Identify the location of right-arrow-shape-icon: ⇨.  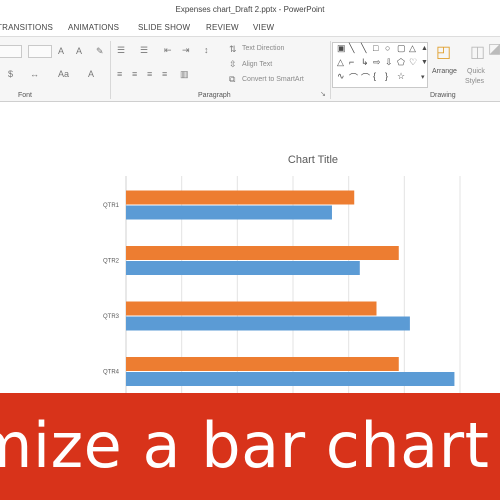
(377, 62).